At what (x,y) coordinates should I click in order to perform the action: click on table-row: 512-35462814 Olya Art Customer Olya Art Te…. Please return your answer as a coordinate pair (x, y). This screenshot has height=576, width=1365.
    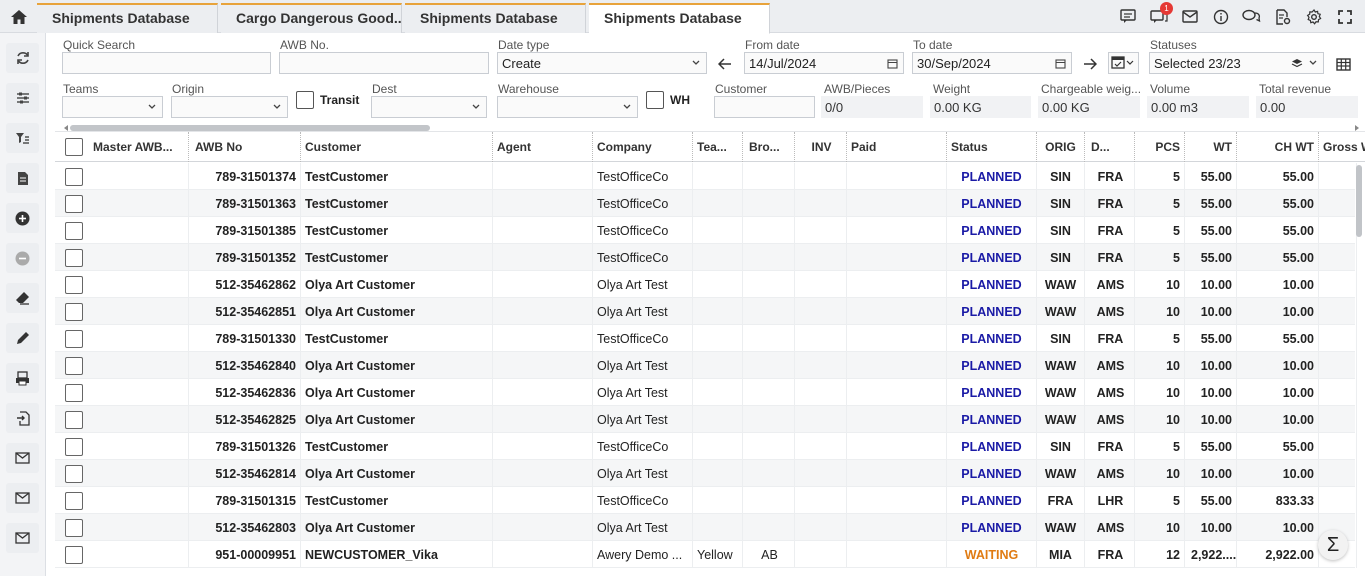
    Looking at the image, I should click on (706, 473).